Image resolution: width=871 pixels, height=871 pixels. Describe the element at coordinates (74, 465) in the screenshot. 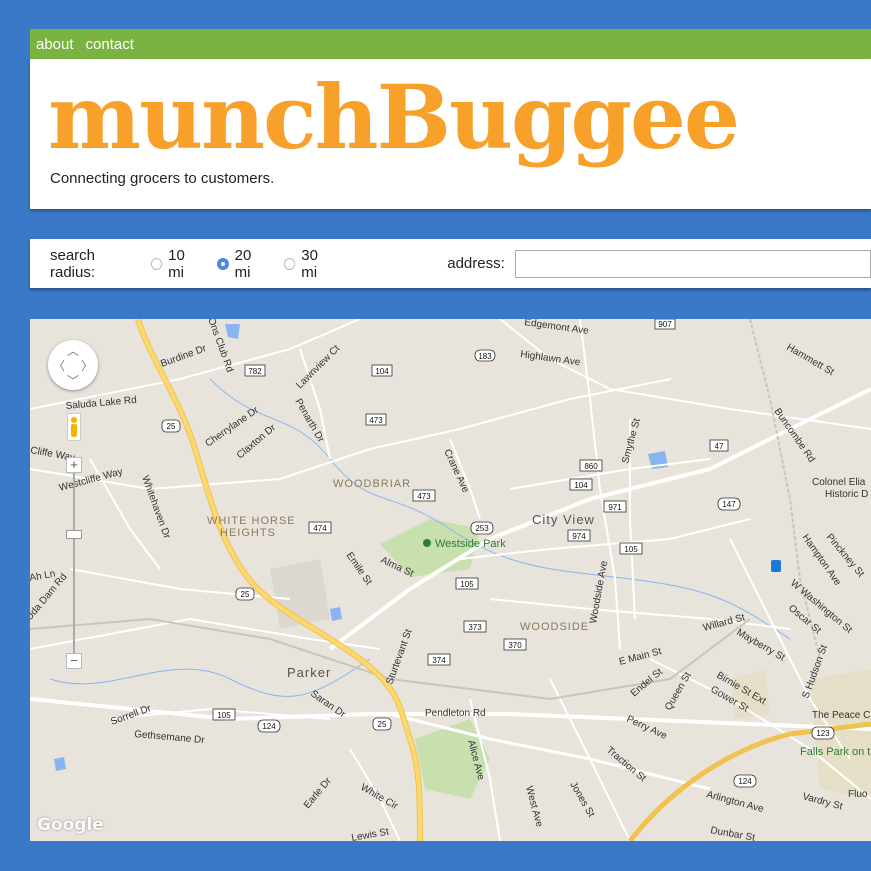

I see `zoom-in-button: +` at that location.